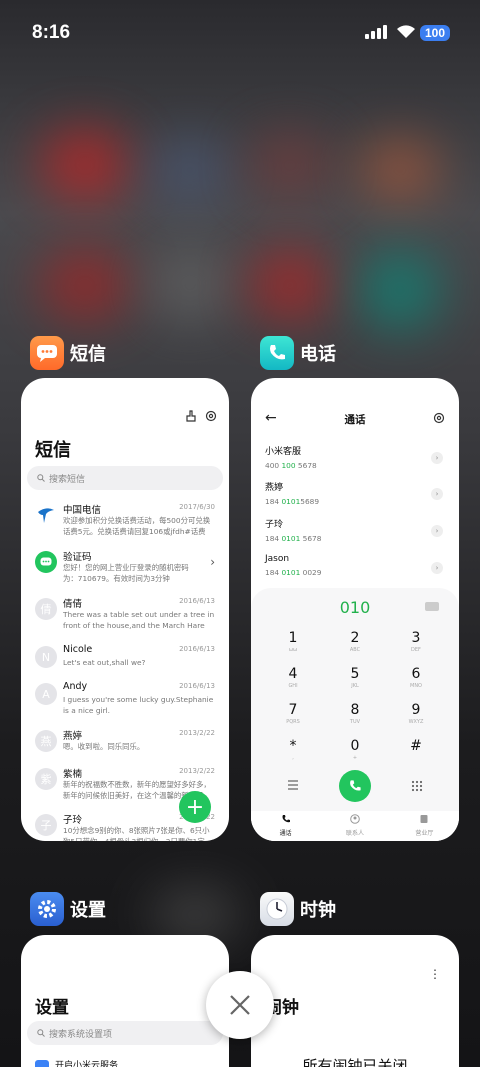 Image resolution: width=480 pixels, height=1067 pixels. I want to click on tab-contacts: 联系人, so click(354, 826).